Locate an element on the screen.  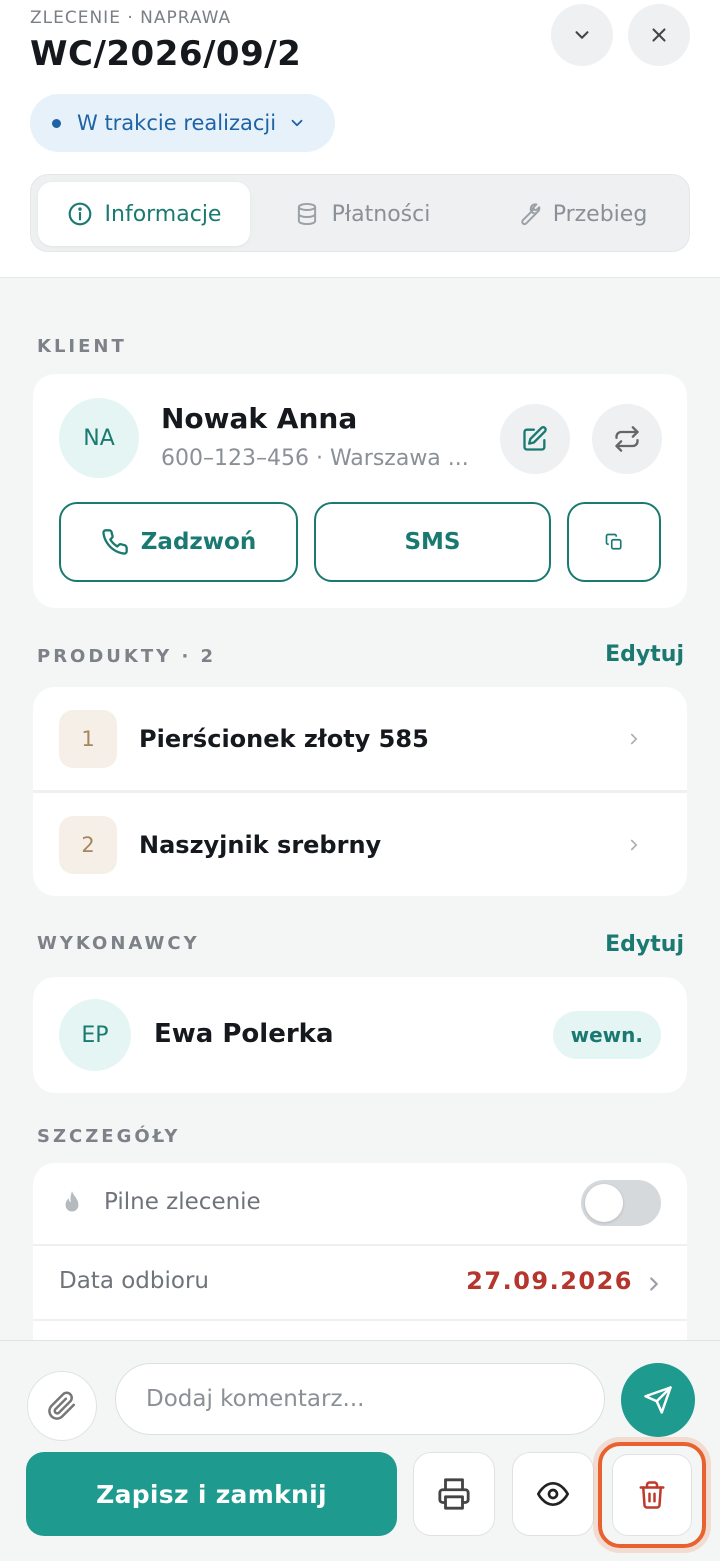
trash-icon is located at coordinates (652, 1495).